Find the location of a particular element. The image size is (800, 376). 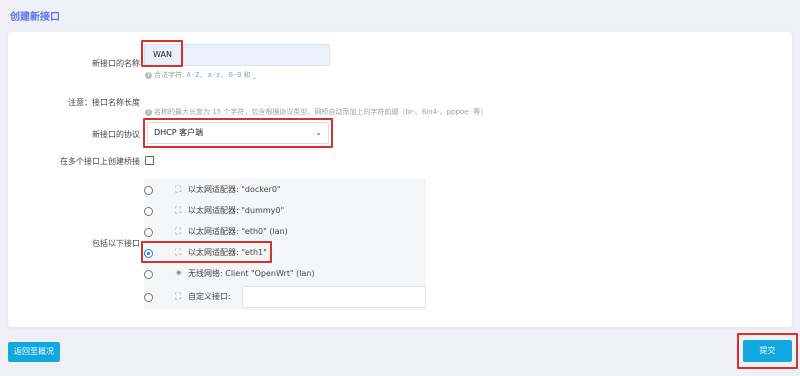

custom-interface-icon: ⛶ is located at coordinates (178, 297).